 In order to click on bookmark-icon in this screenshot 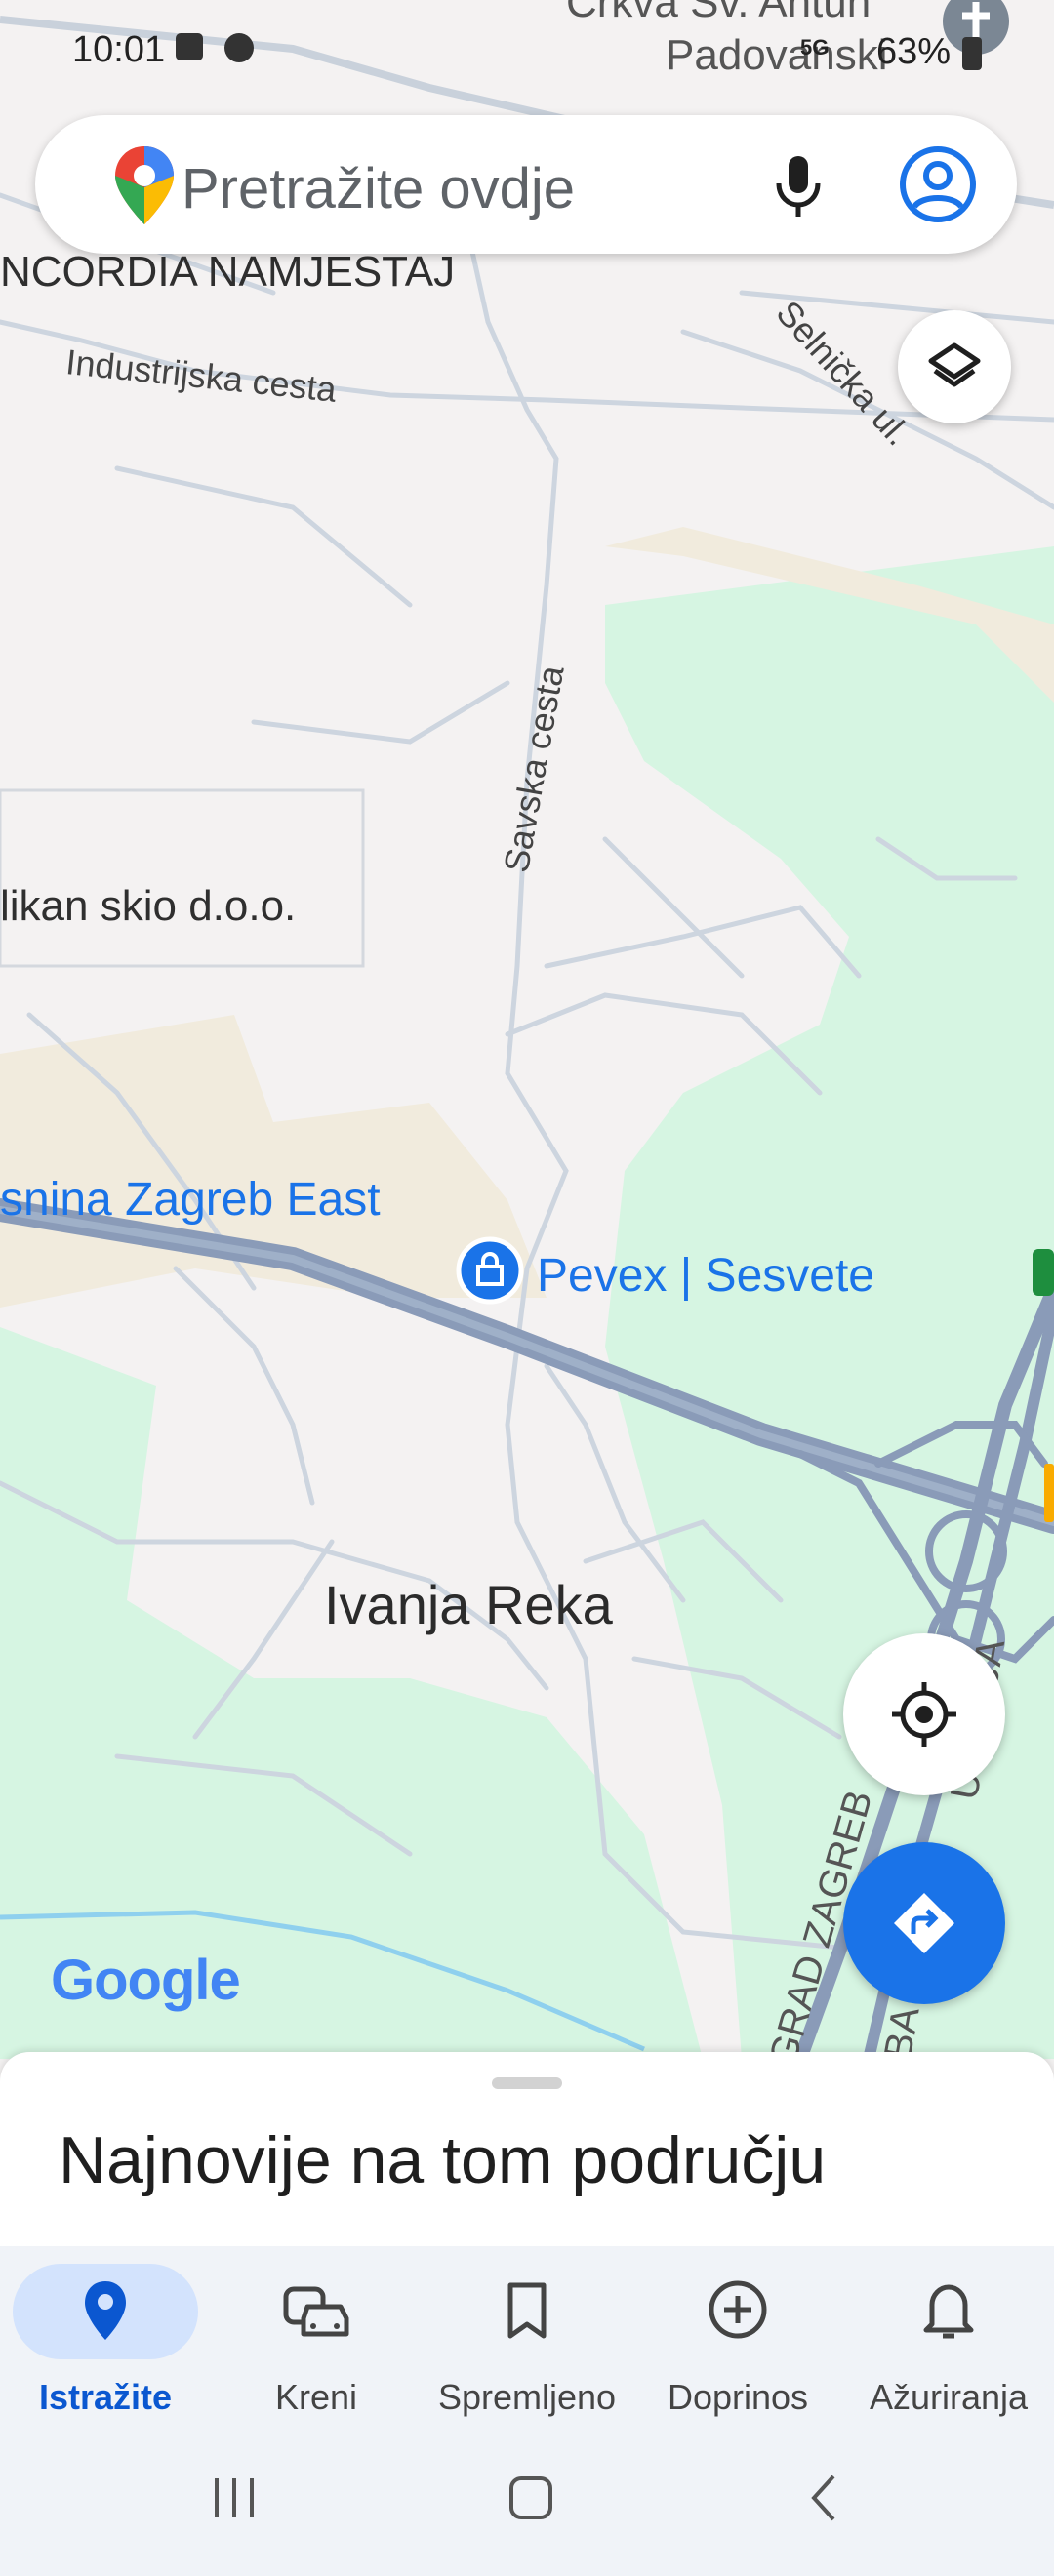, I will do `click(527, 2310)`.